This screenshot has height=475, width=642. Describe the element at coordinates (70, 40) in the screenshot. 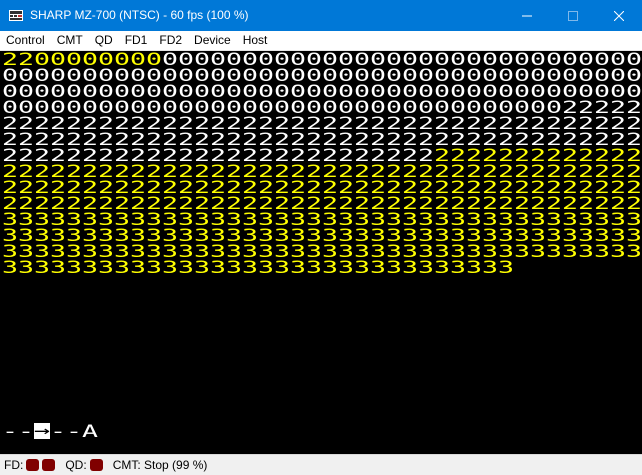

I see `menu-cmt: CMT` at that location.